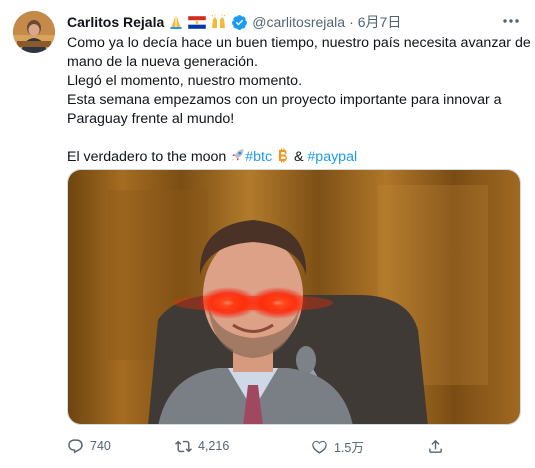 This screenshot has width=535, height=468. Describe the element at coordinates (100, 446) in the screenshot. I see `reply-count: 740` at that location.